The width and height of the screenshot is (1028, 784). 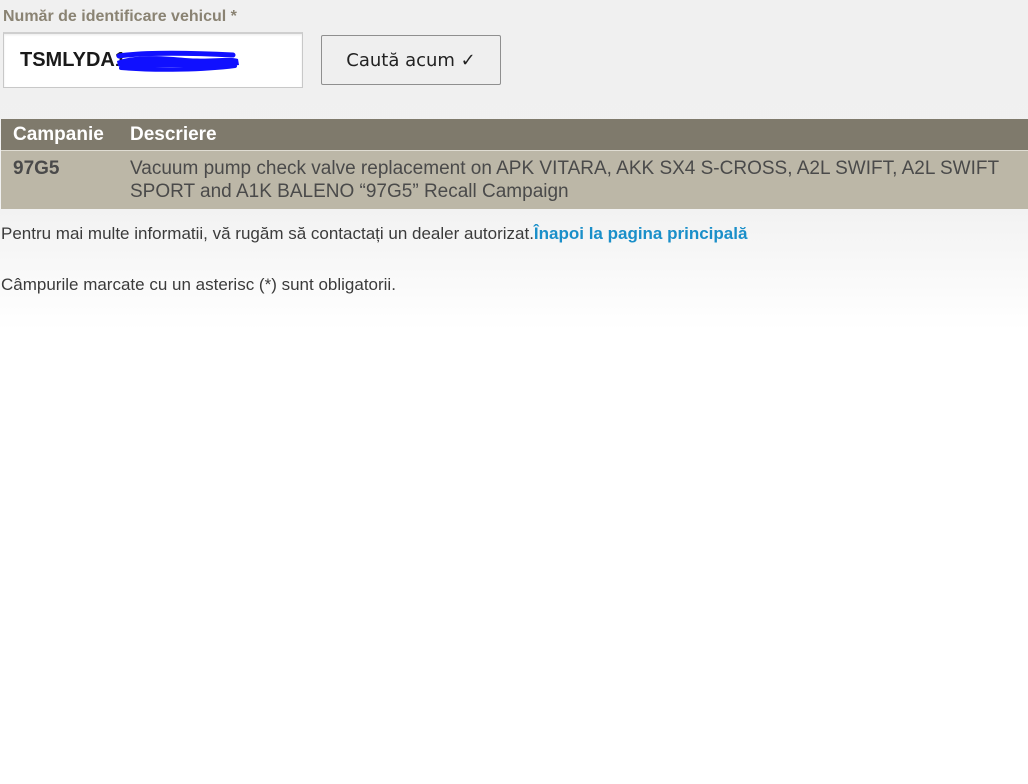 What do you see at coordinates (573, 135) in the screenshot?
I see `column-header-description: Descriere` at bounding box center [573, 135].